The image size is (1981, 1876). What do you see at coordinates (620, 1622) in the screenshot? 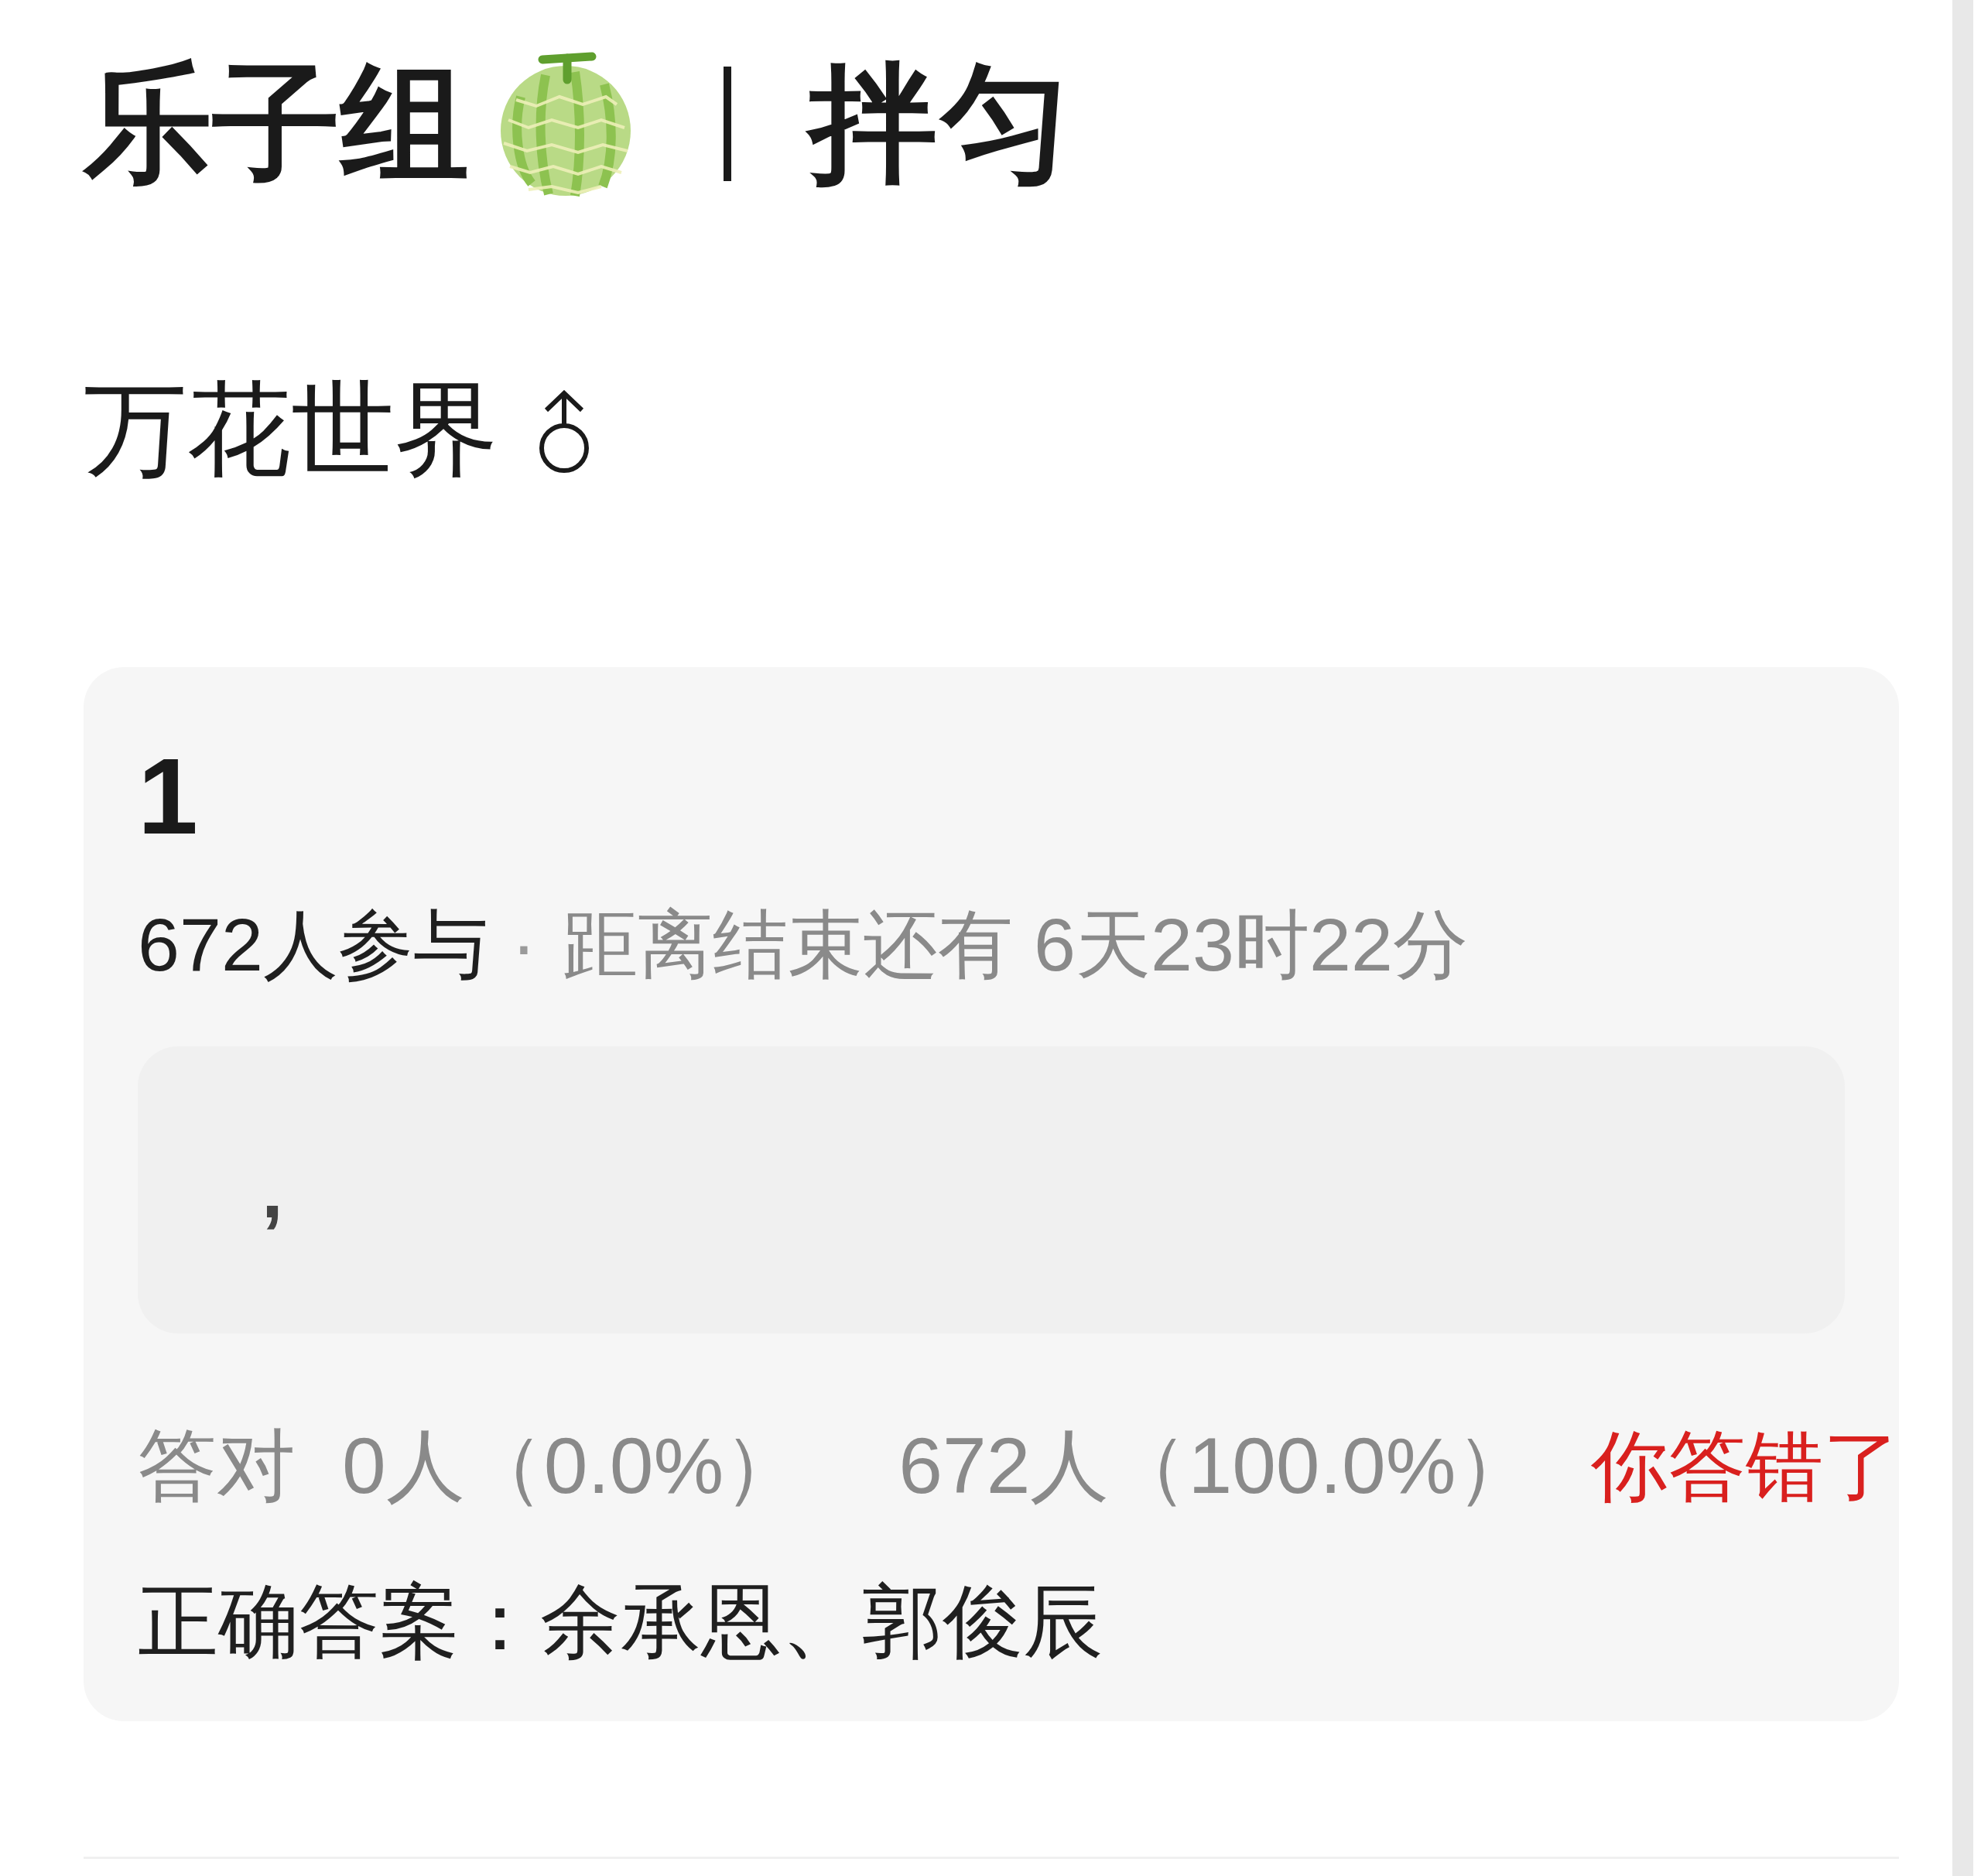
I see `correct-answer-text: 正确答案：余承恩、郭俊辰` at bounding box center [620, 1622].